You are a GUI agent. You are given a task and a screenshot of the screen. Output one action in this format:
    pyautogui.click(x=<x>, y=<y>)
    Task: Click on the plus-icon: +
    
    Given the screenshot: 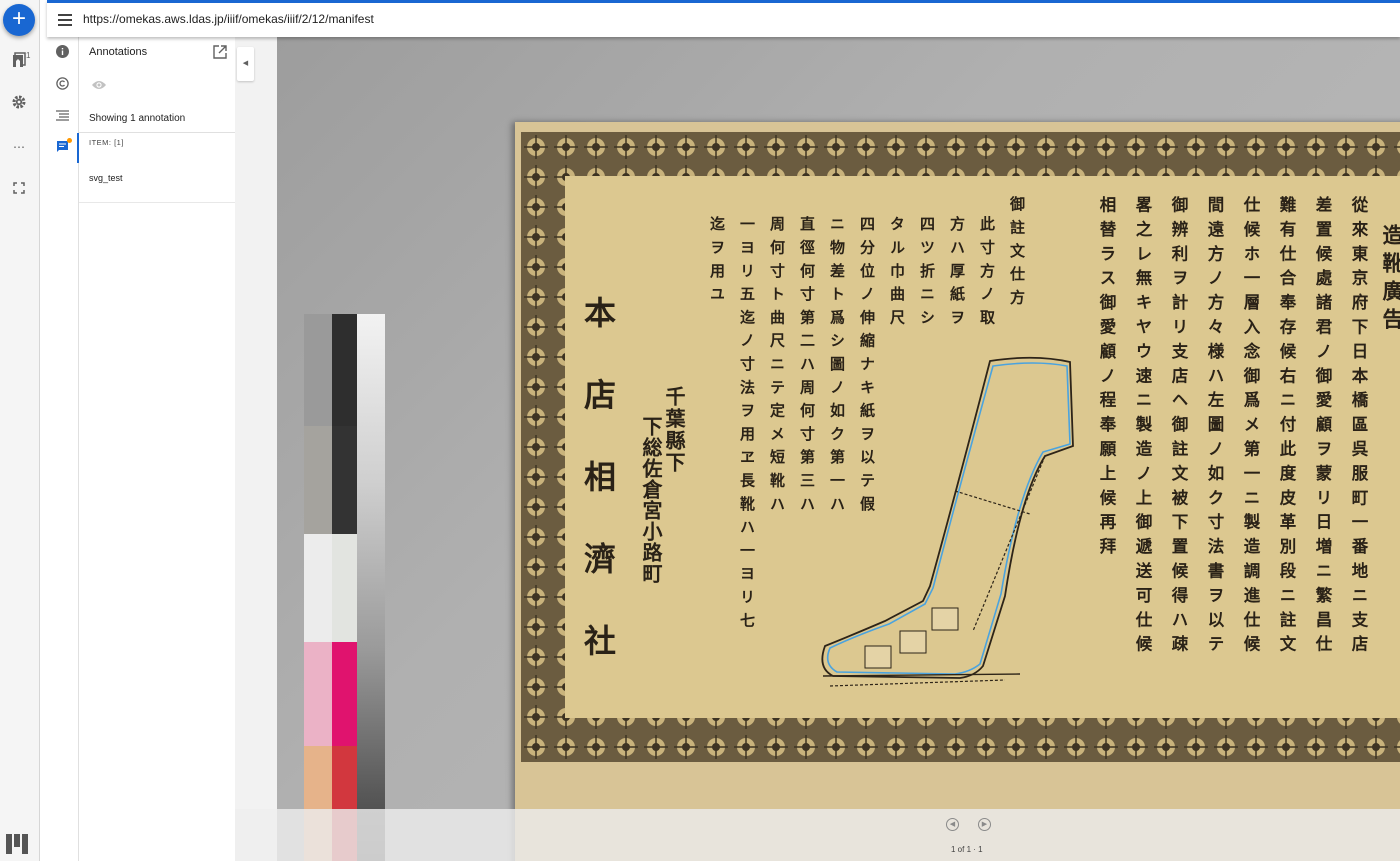 What is the action you would take?
    pyautogui.click(x=18, y=18)
    